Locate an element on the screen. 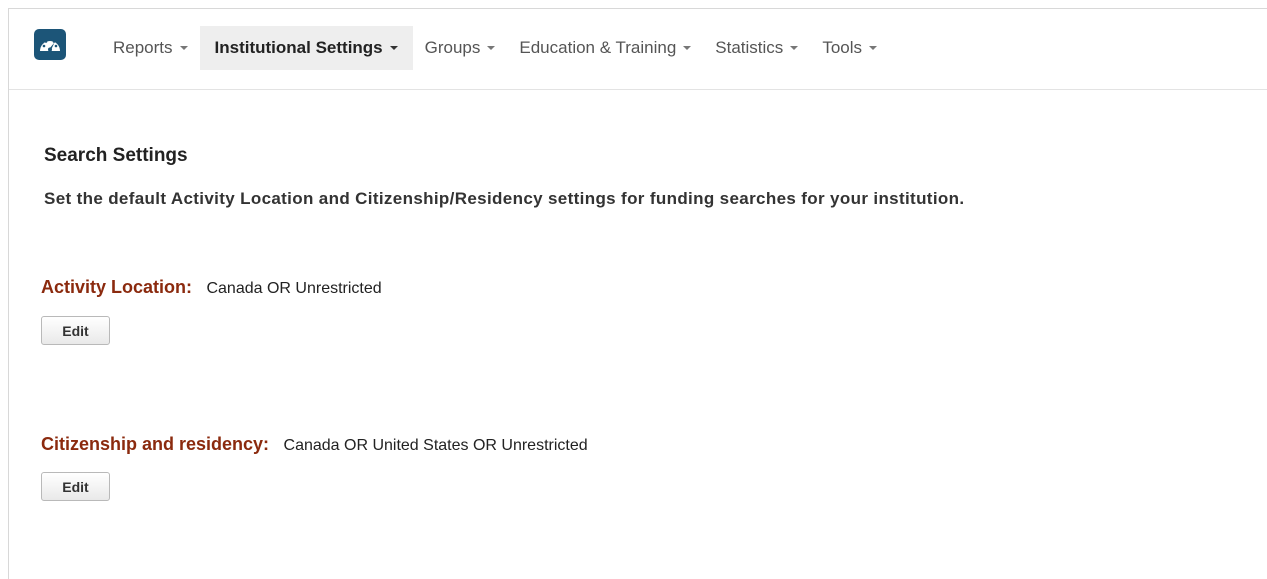  dashboard-gauge-icon is located at coordinates (50, 44).